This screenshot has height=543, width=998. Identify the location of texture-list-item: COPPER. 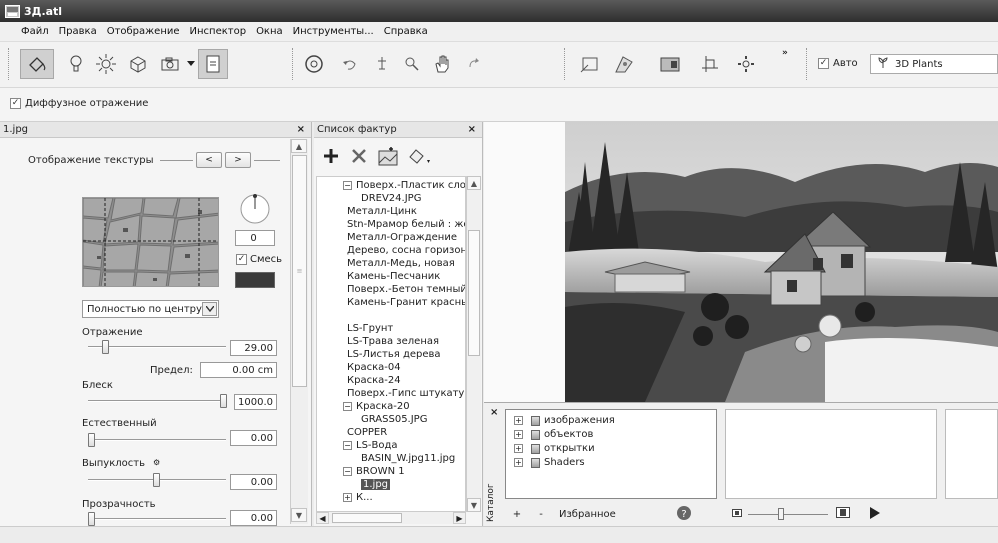
(367, 432).